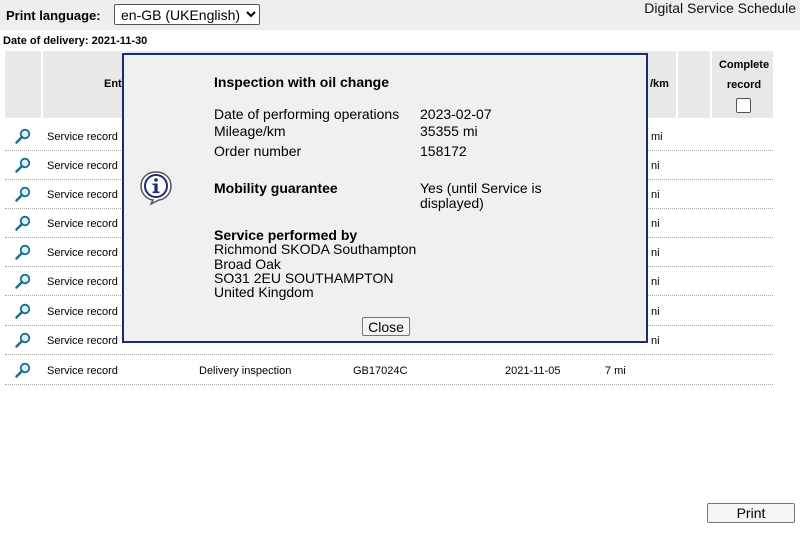  I want to click on header-complete-record: Complete record, so click(744, 75).